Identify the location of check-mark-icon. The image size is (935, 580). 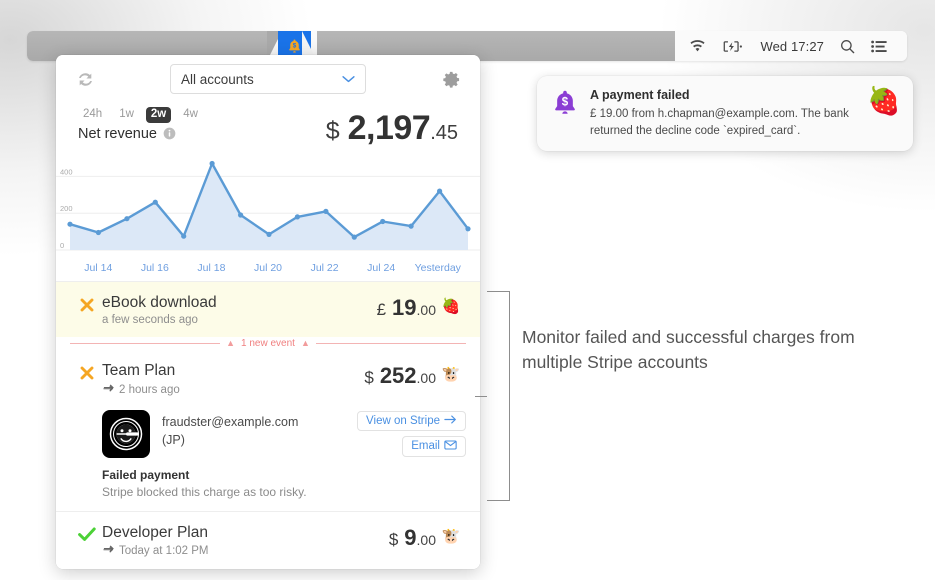
(87, 534).